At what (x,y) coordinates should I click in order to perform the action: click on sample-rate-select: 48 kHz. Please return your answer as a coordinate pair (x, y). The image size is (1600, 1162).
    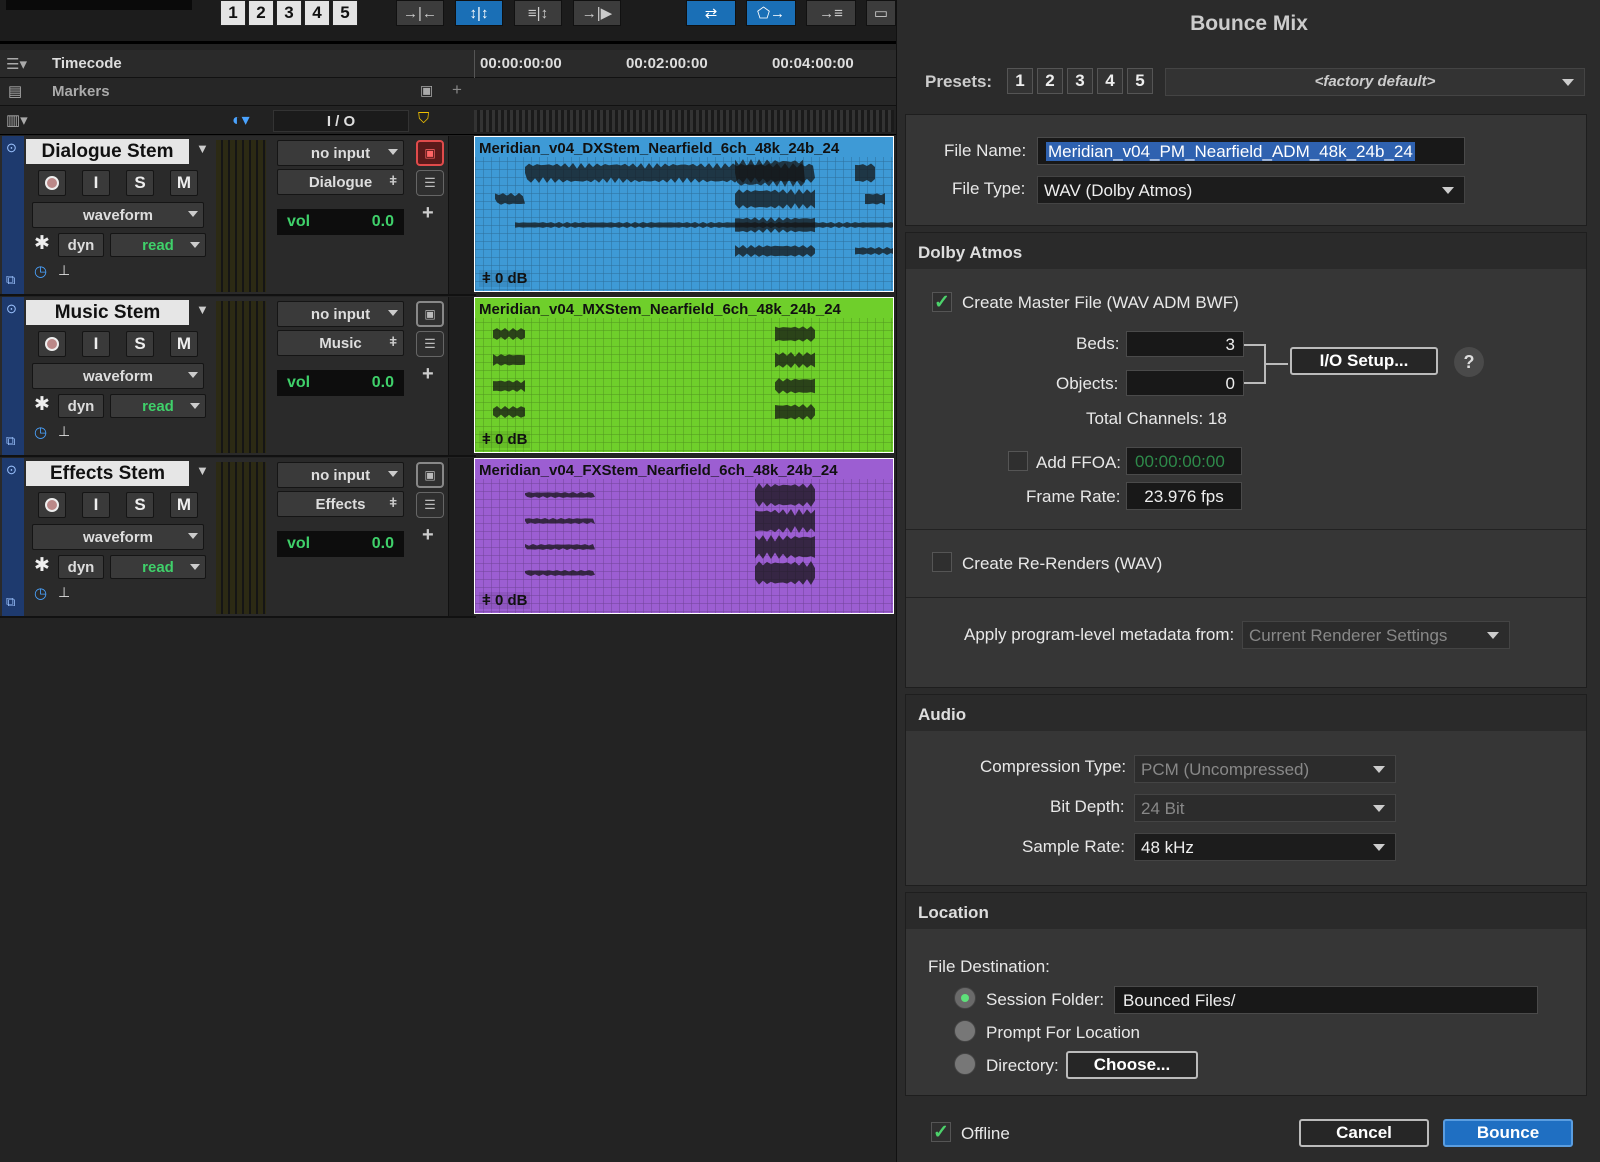
    Looking at the image, I should click on (1265, 847).